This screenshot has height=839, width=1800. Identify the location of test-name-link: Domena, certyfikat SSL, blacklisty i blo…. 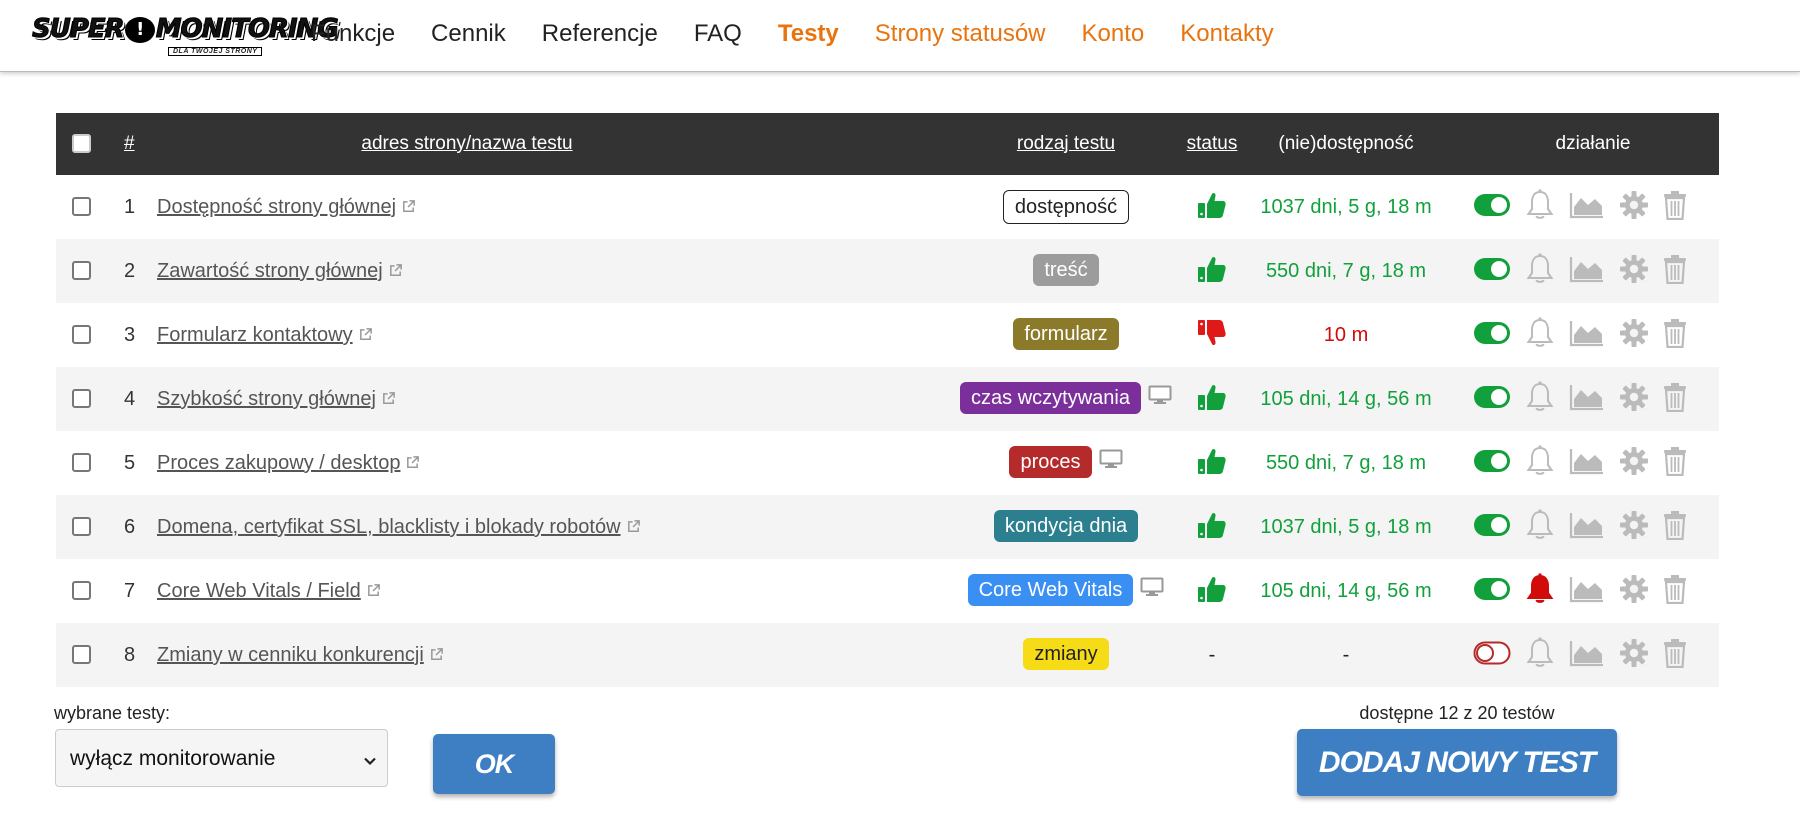
(399, 528).